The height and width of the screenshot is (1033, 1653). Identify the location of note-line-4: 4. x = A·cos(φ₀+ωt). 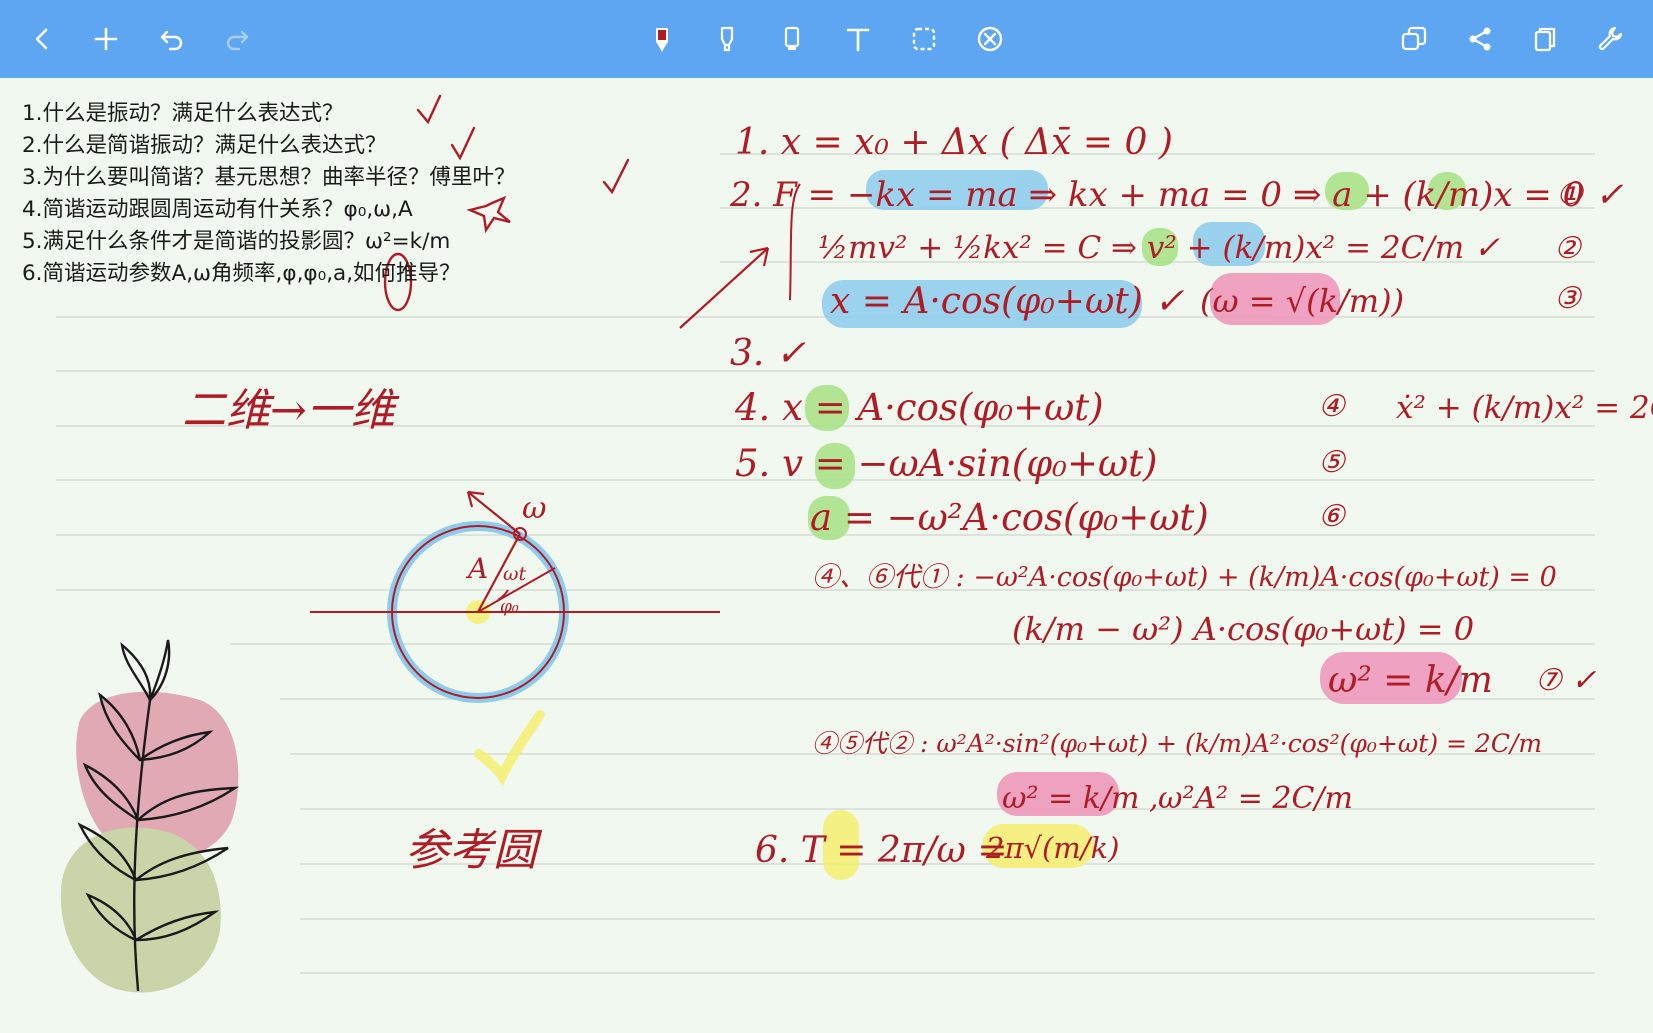
(919, 407).